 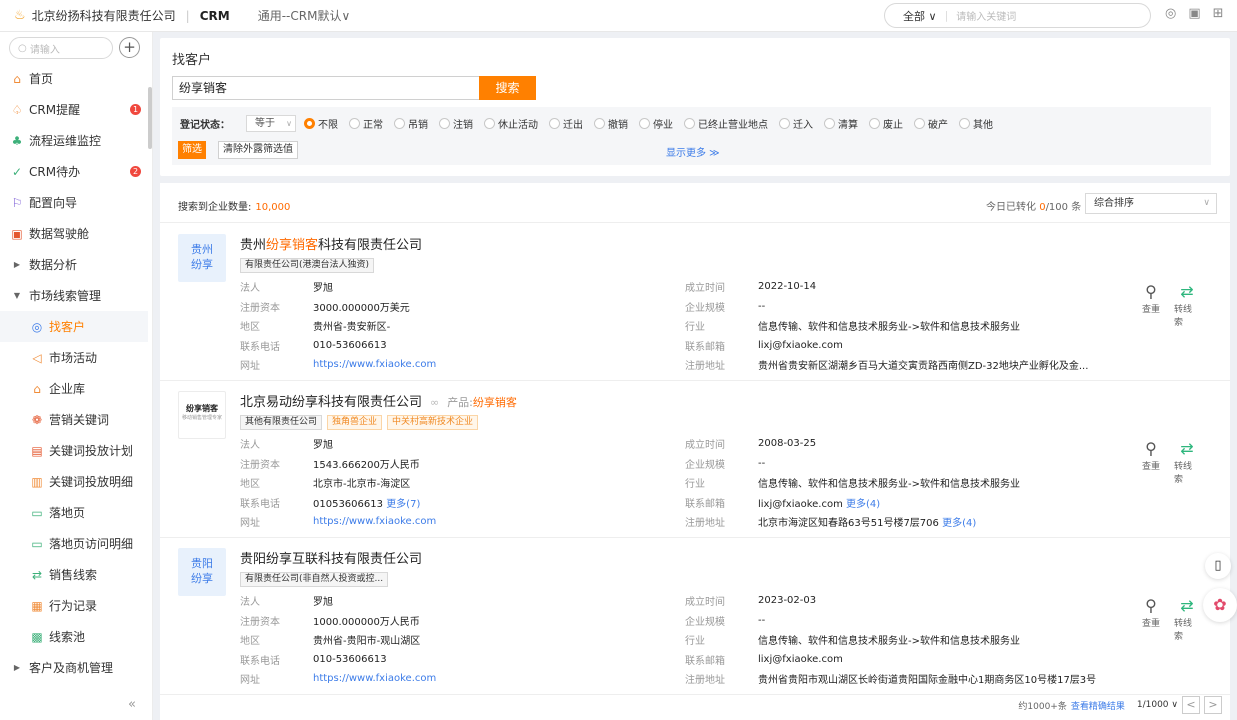 What do you see at coordinates (74, 574) in the screenshot?
I see `sidebar-item-sales-leads: ⇄ 销售线索` at bounding box center [74, 574].